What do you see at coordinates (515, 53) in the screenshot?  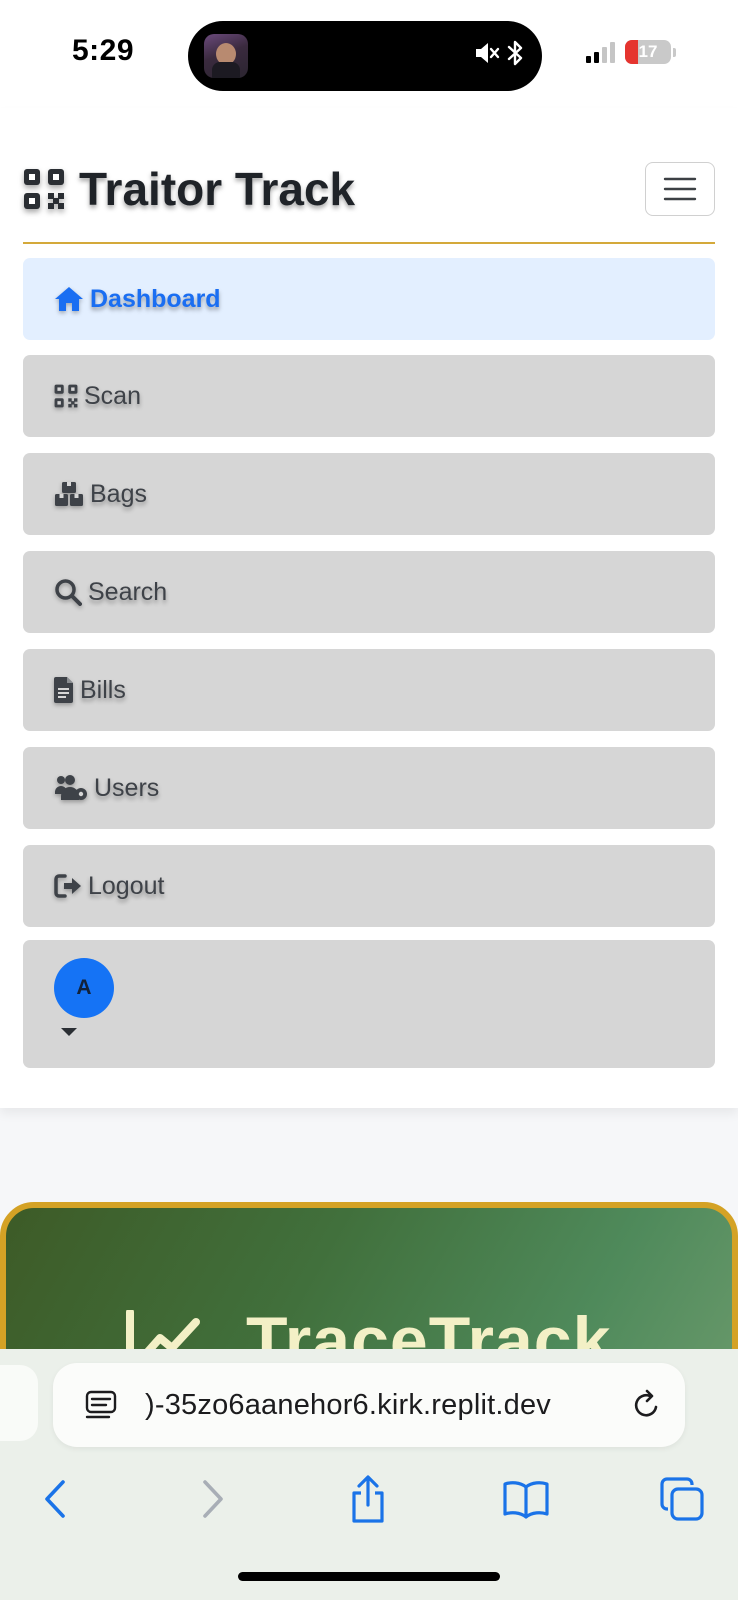 I see `bluetooth-icon` at bounding box center [515, 53].